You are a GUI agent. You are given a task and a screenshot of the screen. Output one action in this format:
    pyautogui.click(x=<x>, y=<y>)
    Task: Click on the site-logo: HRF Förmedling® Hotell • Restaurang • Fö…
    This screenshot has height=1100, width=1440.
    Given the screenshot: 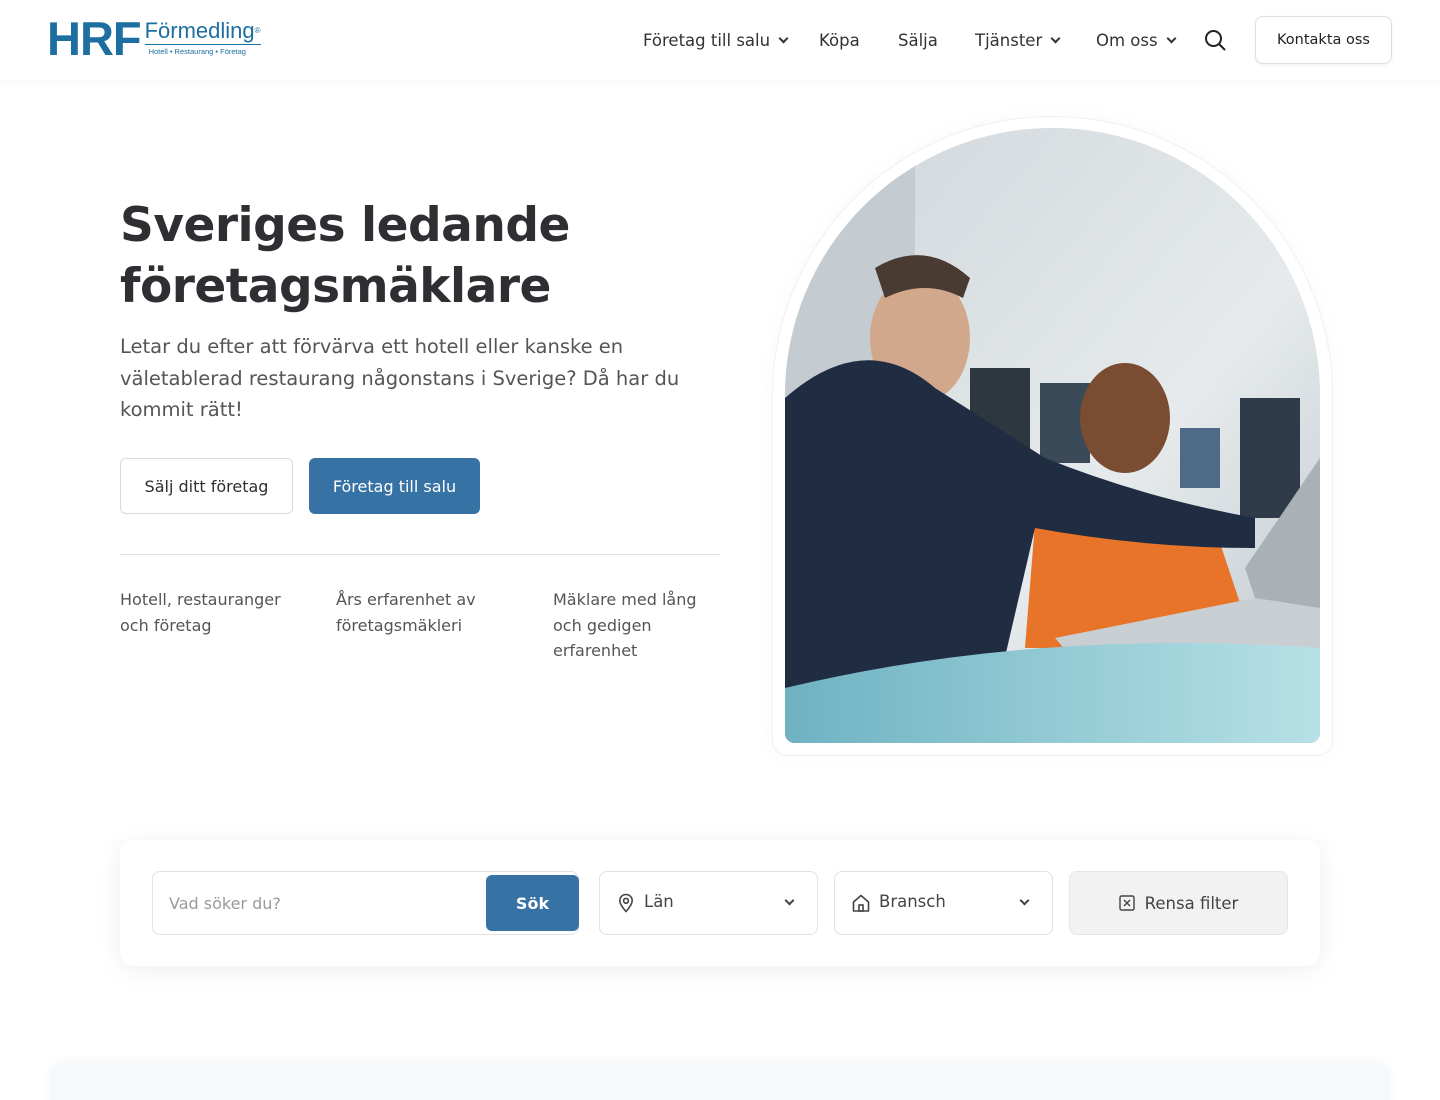 What is the action you would take?
    pyautogui.click(x=154, y=38)
    